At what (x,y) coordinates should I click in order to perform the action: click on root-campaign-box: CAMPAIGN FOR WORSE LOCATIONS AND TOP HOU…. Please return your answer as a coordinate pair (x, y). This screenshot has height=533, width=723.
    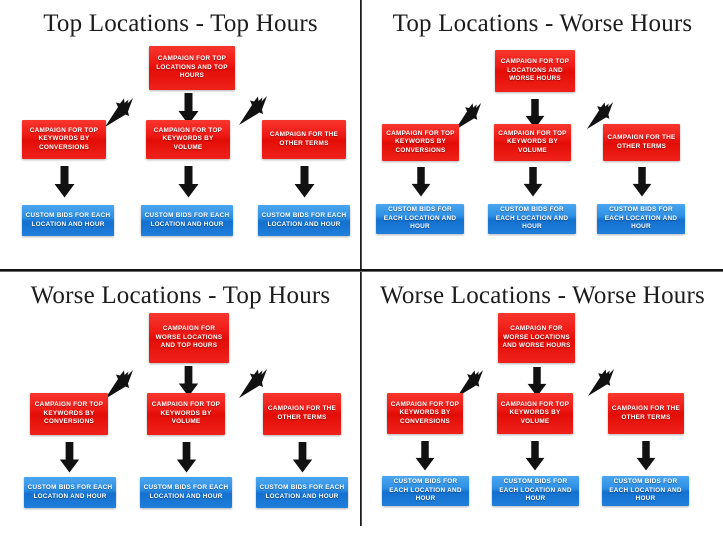
    Looking at the image, I should click on (189, 338).